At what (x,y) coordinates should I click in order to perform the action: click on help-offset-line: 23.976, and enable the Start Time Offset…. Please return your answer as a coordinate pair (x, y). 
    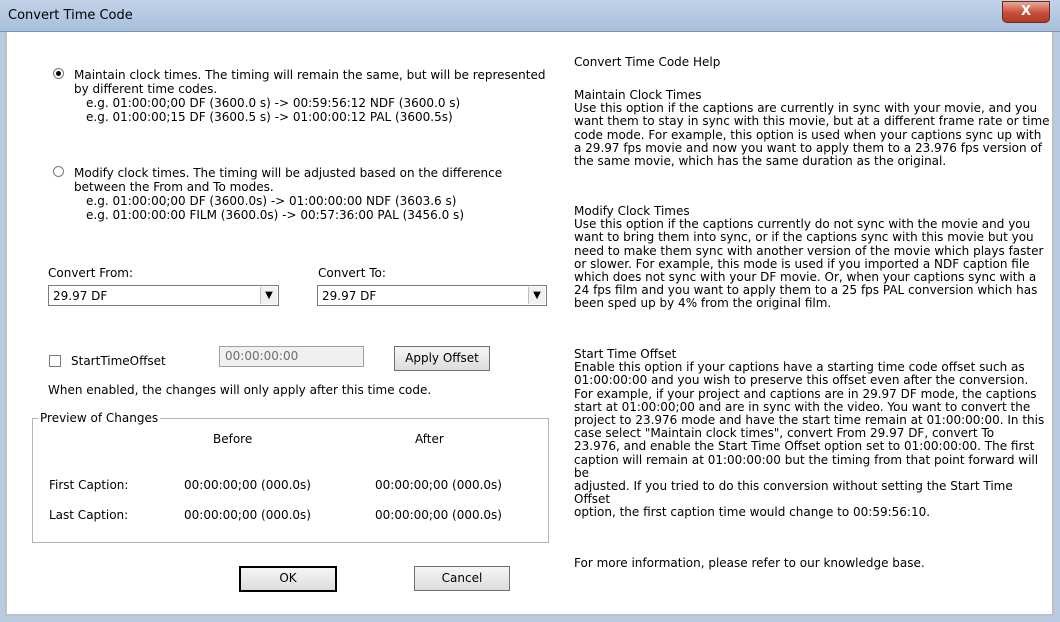
    Looking at the image, I should click on (804, 446).